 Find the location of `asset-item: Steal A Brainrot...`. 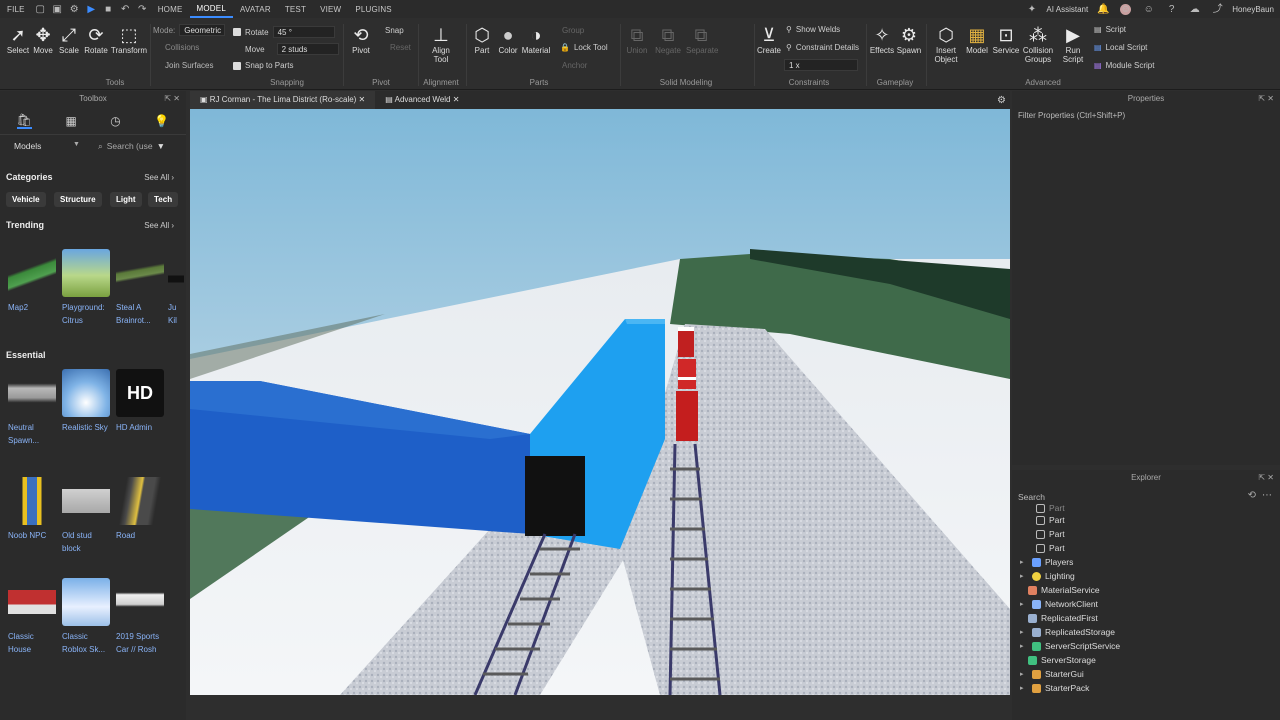

asset-item: Steal A Brainrot... is located at coordinates (141, 288).